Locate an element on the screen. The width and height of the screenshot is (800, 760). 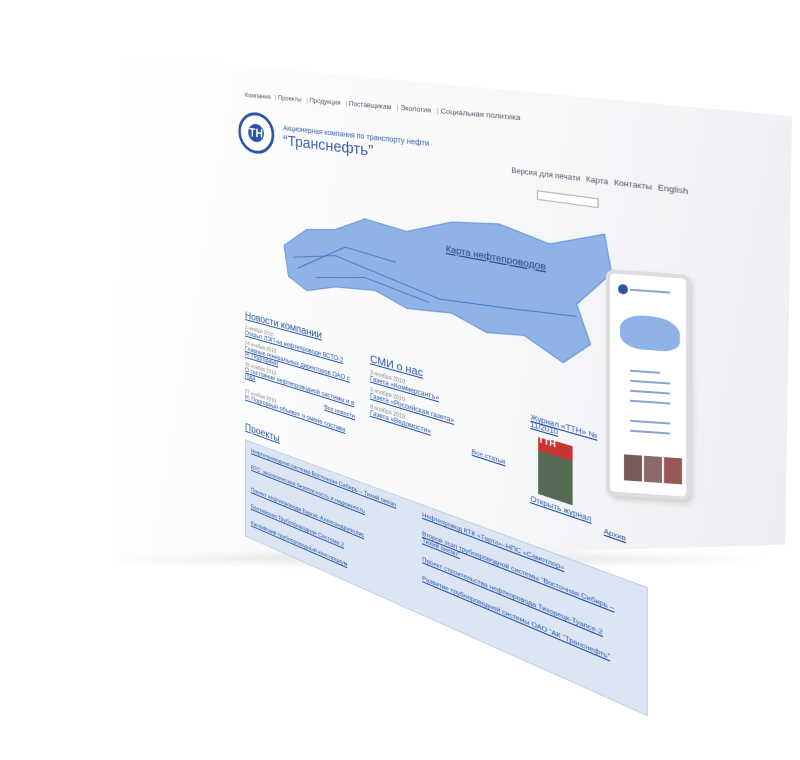
tablet-device is located at coordinates (648, 385).